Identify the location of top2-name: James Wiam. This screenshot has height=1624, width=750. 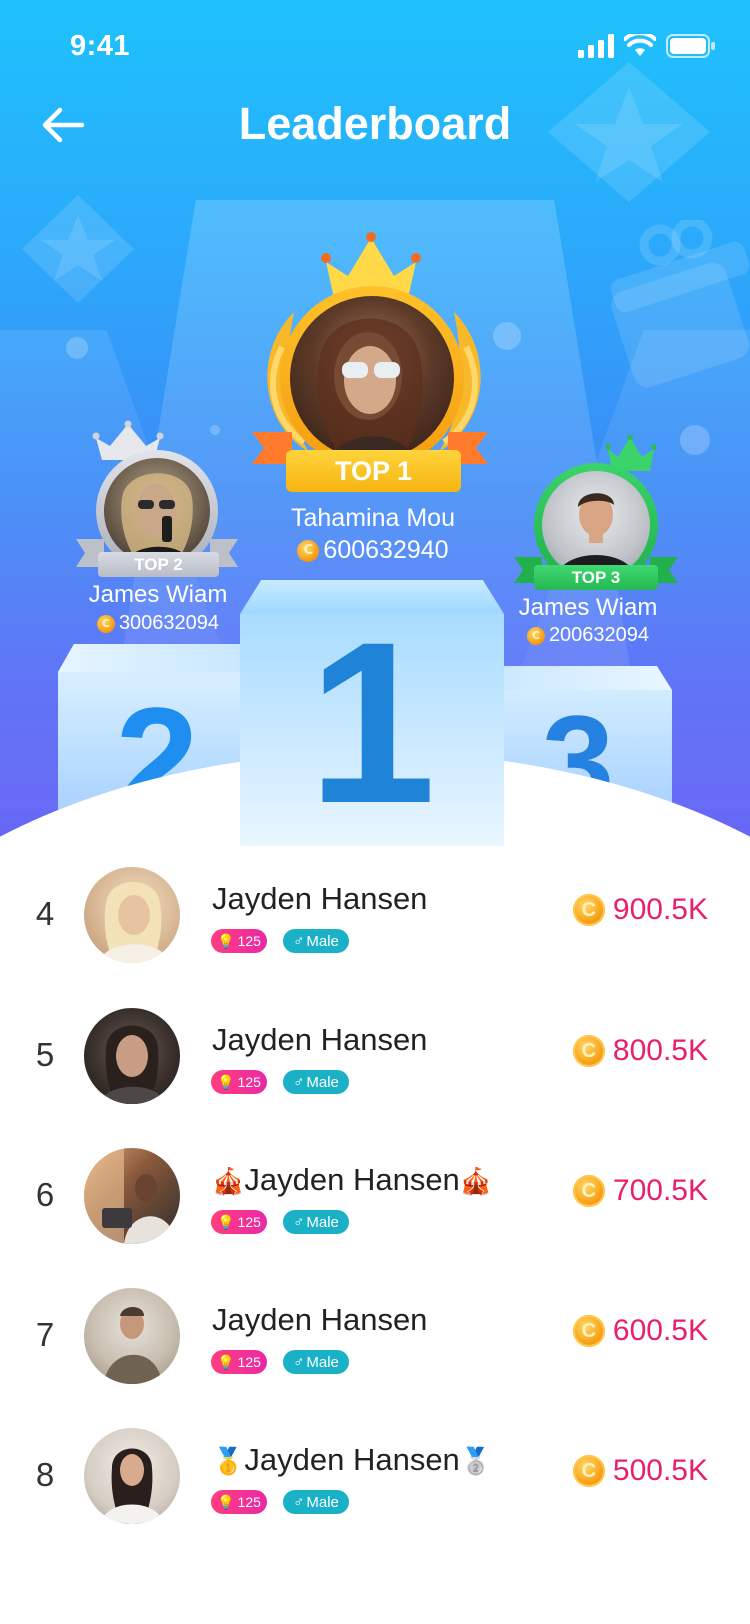
(158, 594).